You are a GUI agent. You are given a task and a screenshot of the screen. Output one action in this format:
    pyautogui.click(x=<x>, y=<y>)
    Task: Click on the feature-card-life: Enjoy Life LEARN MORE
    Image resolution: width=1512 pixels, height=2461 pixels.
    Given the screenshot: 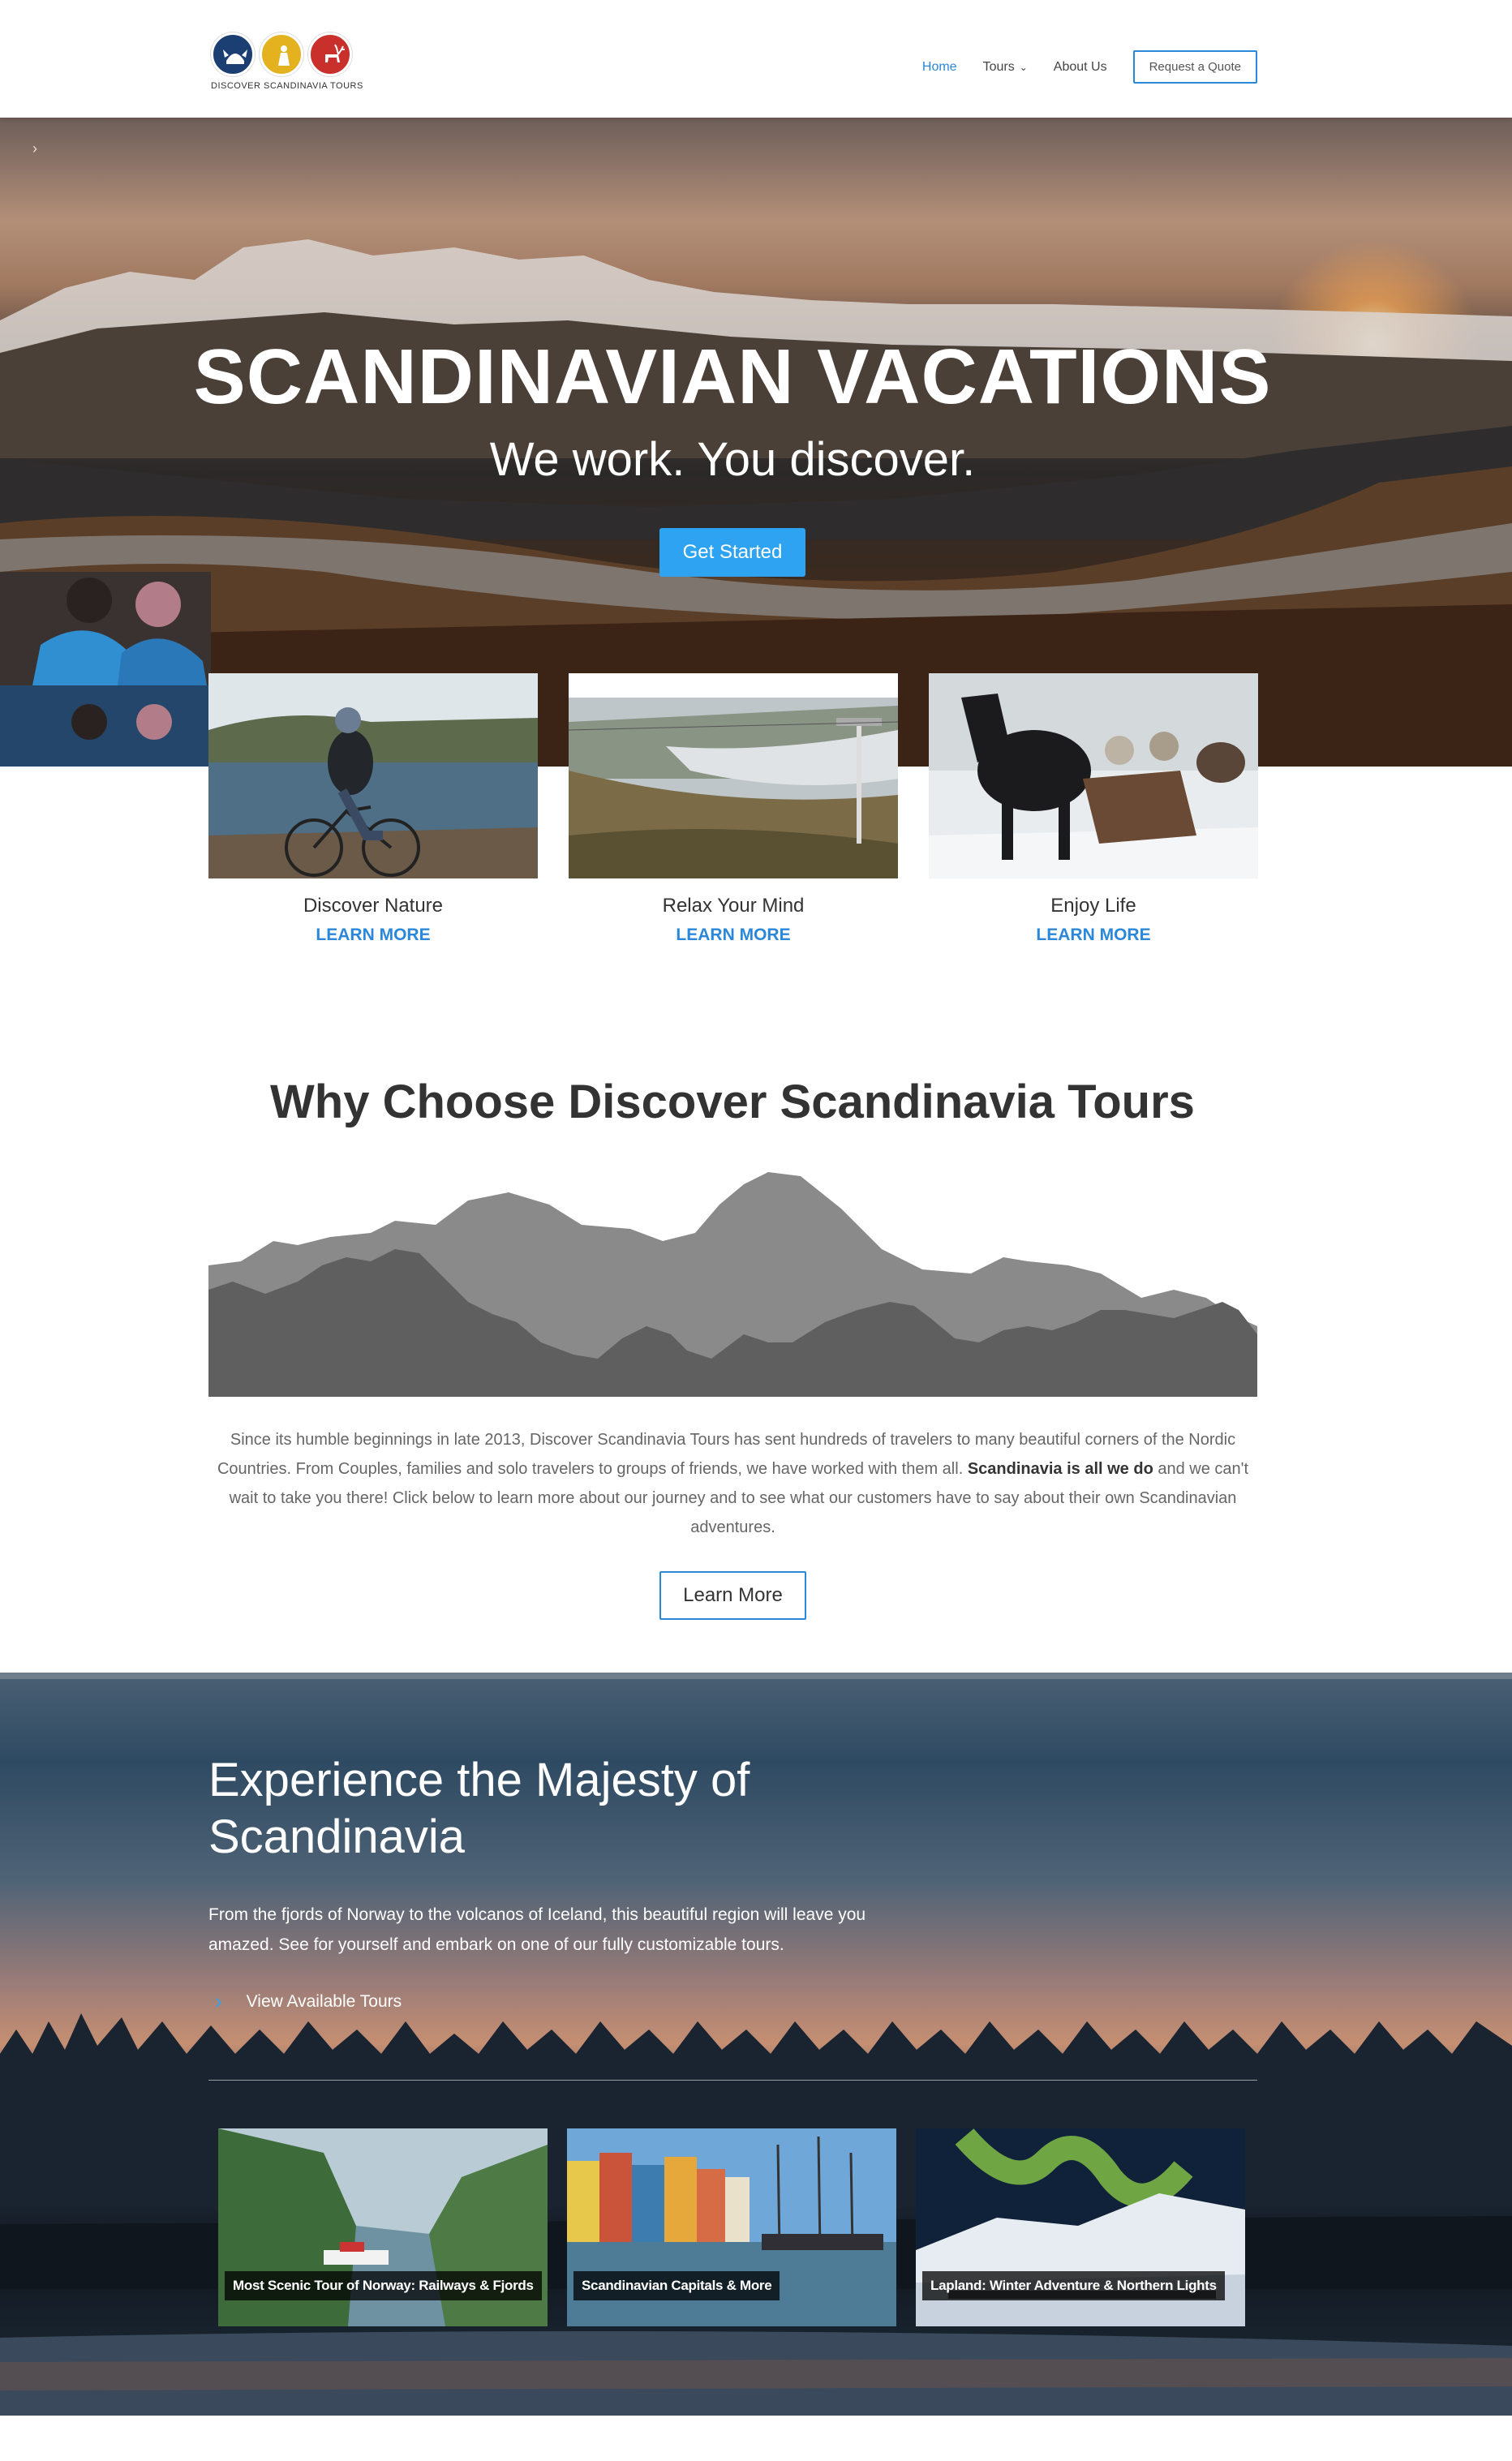 What is the action you would take?
    pyautogui.click(x=1093, y=809)
    